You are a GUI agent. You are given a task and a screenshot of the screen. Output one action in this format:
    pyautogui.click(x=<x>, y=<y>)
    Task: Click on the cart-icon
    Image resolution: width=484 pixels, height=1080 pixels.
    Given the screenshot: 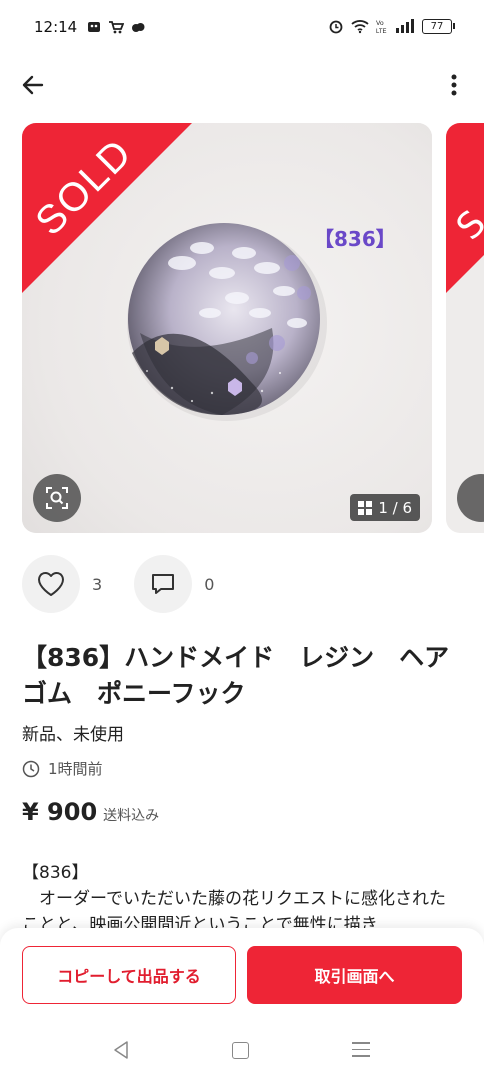 What is the action you would take?
    pyautogui.click(x=116, y=27)
    